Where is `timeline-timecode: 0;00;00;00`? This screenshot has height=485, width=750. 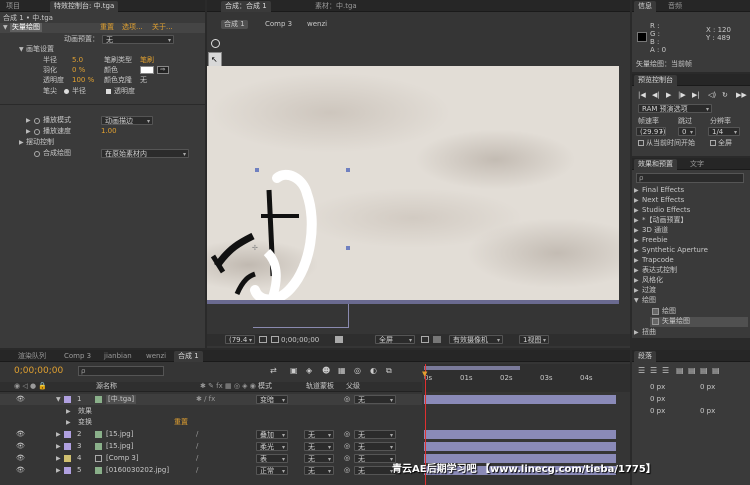
timeline-timecode: 0;00;00;00 is located at coordinates (38, 371).